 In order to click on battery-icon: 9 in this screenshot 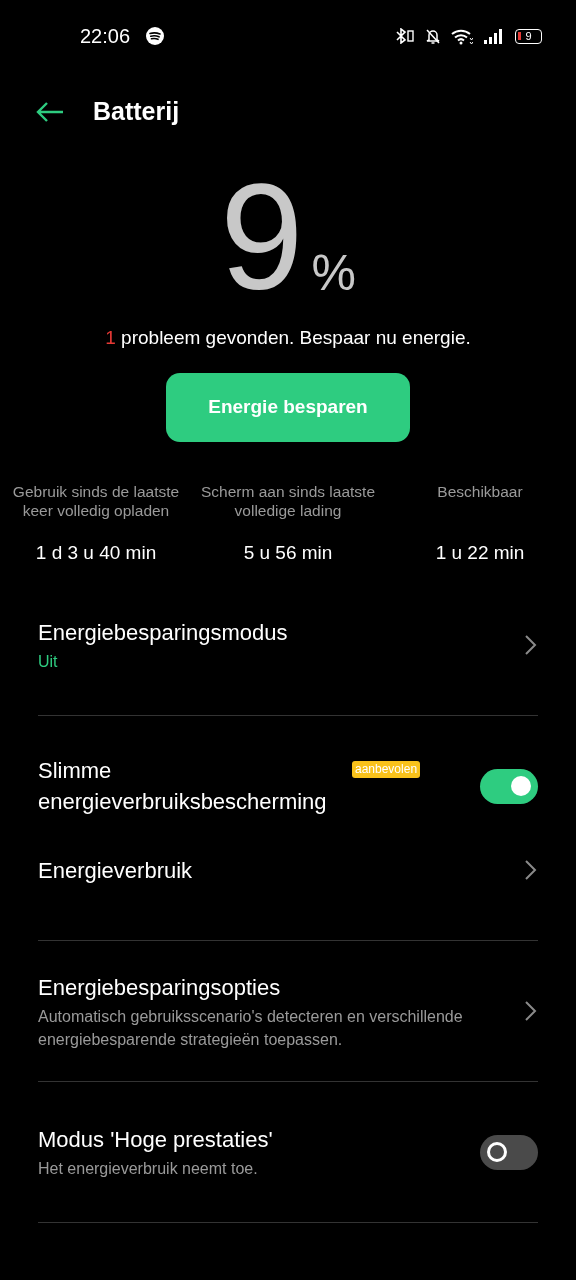, I will do `click(528, 36)`.